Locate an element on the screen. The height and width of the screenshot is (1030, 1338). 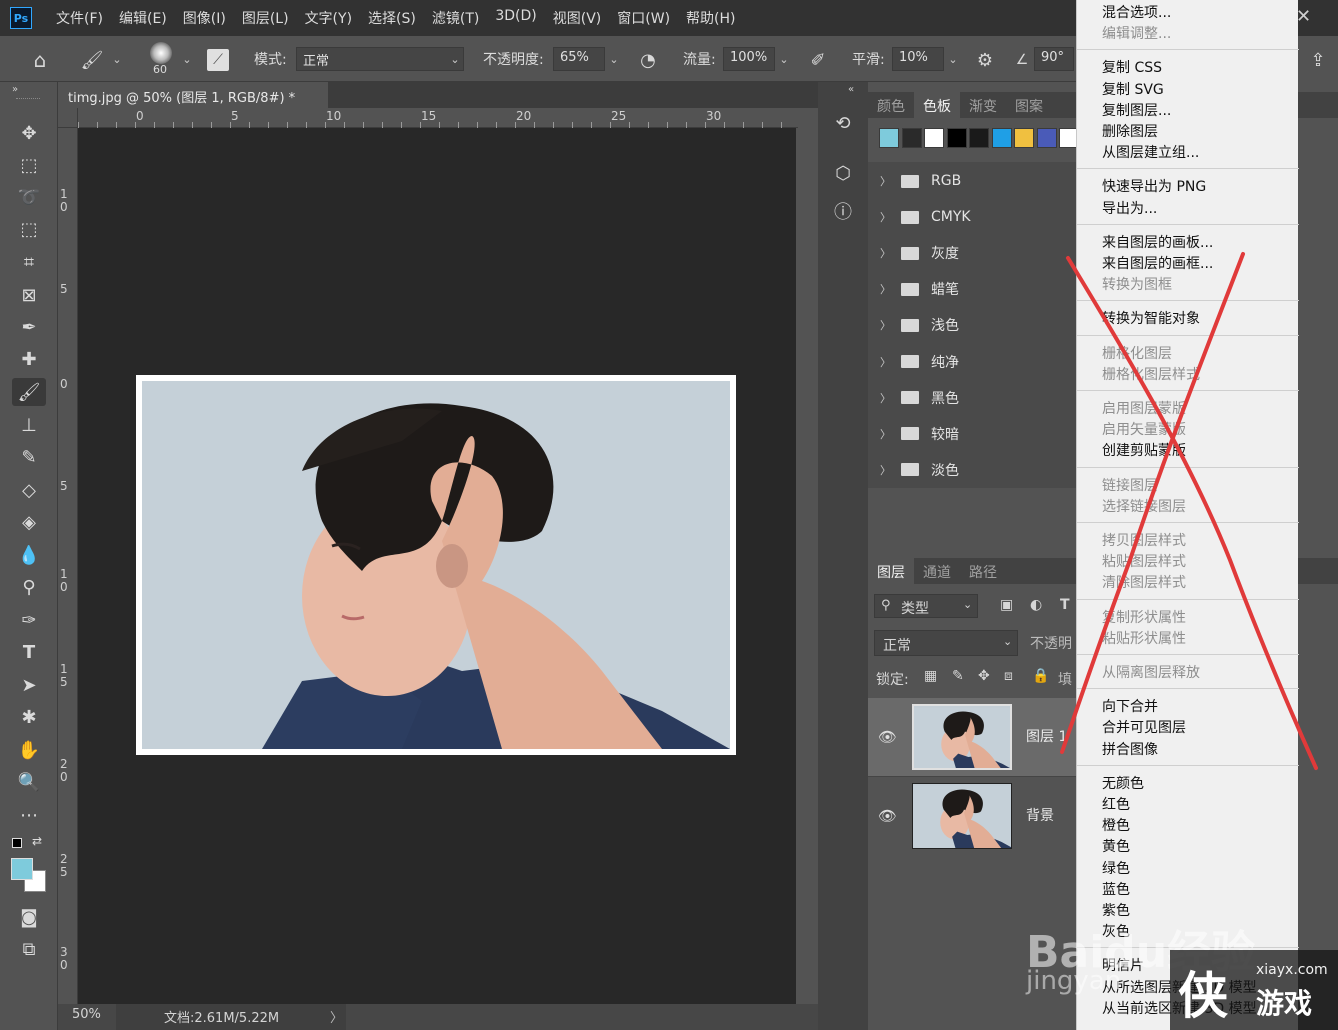
lasso-tool-icon: ➰ is located at coordinates (29, 197).